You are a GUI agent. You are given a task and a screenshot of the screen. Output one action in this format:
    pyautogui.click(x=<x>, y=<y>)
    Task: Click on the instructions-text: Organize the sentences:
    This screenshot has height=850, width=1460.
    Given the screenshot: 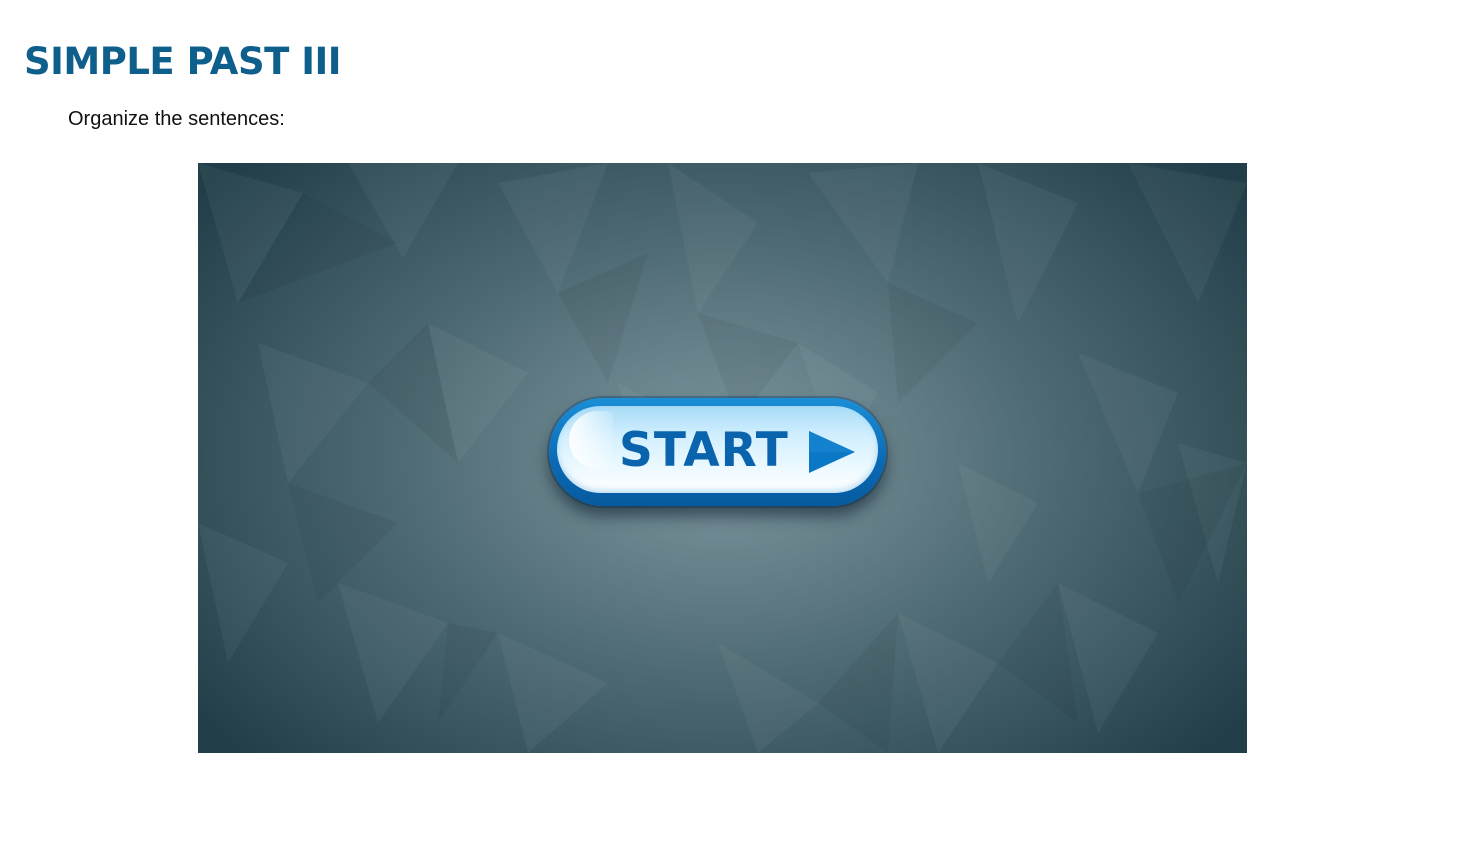 What is the action you would take?
    pyautogui.click(x=176, y=119)
    